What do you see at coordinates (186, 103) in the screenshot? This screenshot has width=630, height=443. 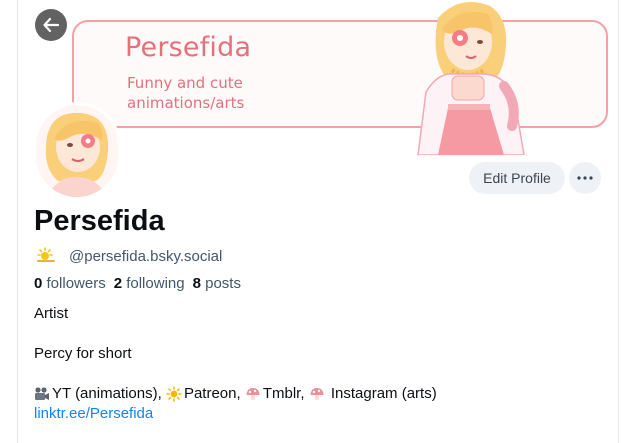 I see `banner-tagline-line2: animations/arts` at bounding box center [186, 103].